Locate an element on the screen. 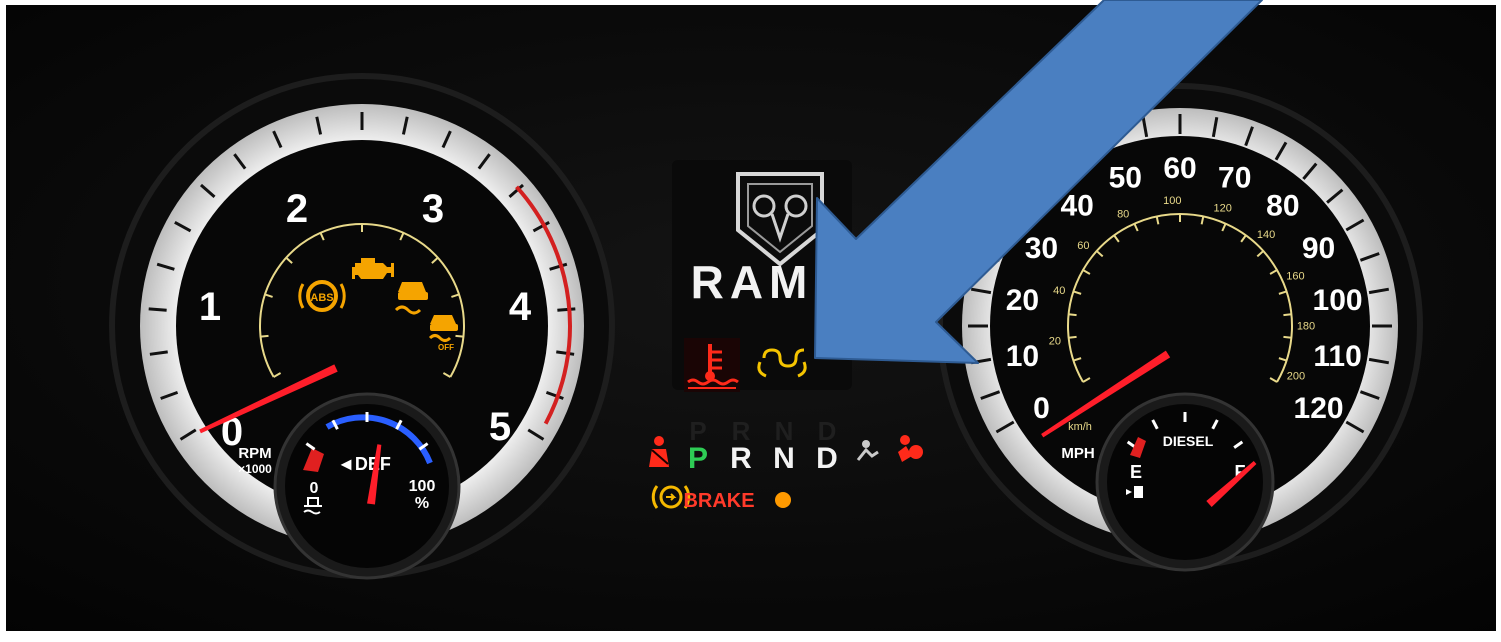 This screenshot has height=642, width=1501. mph-number-50: 50 is located at coordinates (1125, 178).